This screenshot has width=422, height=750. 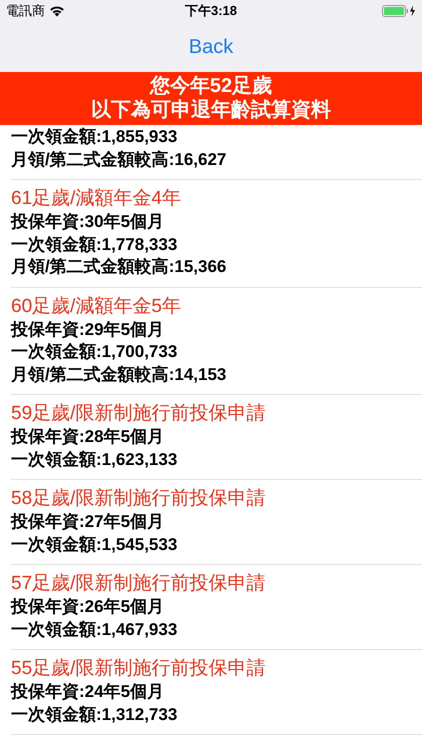 I want to click on item-title: 59足歲/限新制施行前投保申請, so click(x=138, y=414).